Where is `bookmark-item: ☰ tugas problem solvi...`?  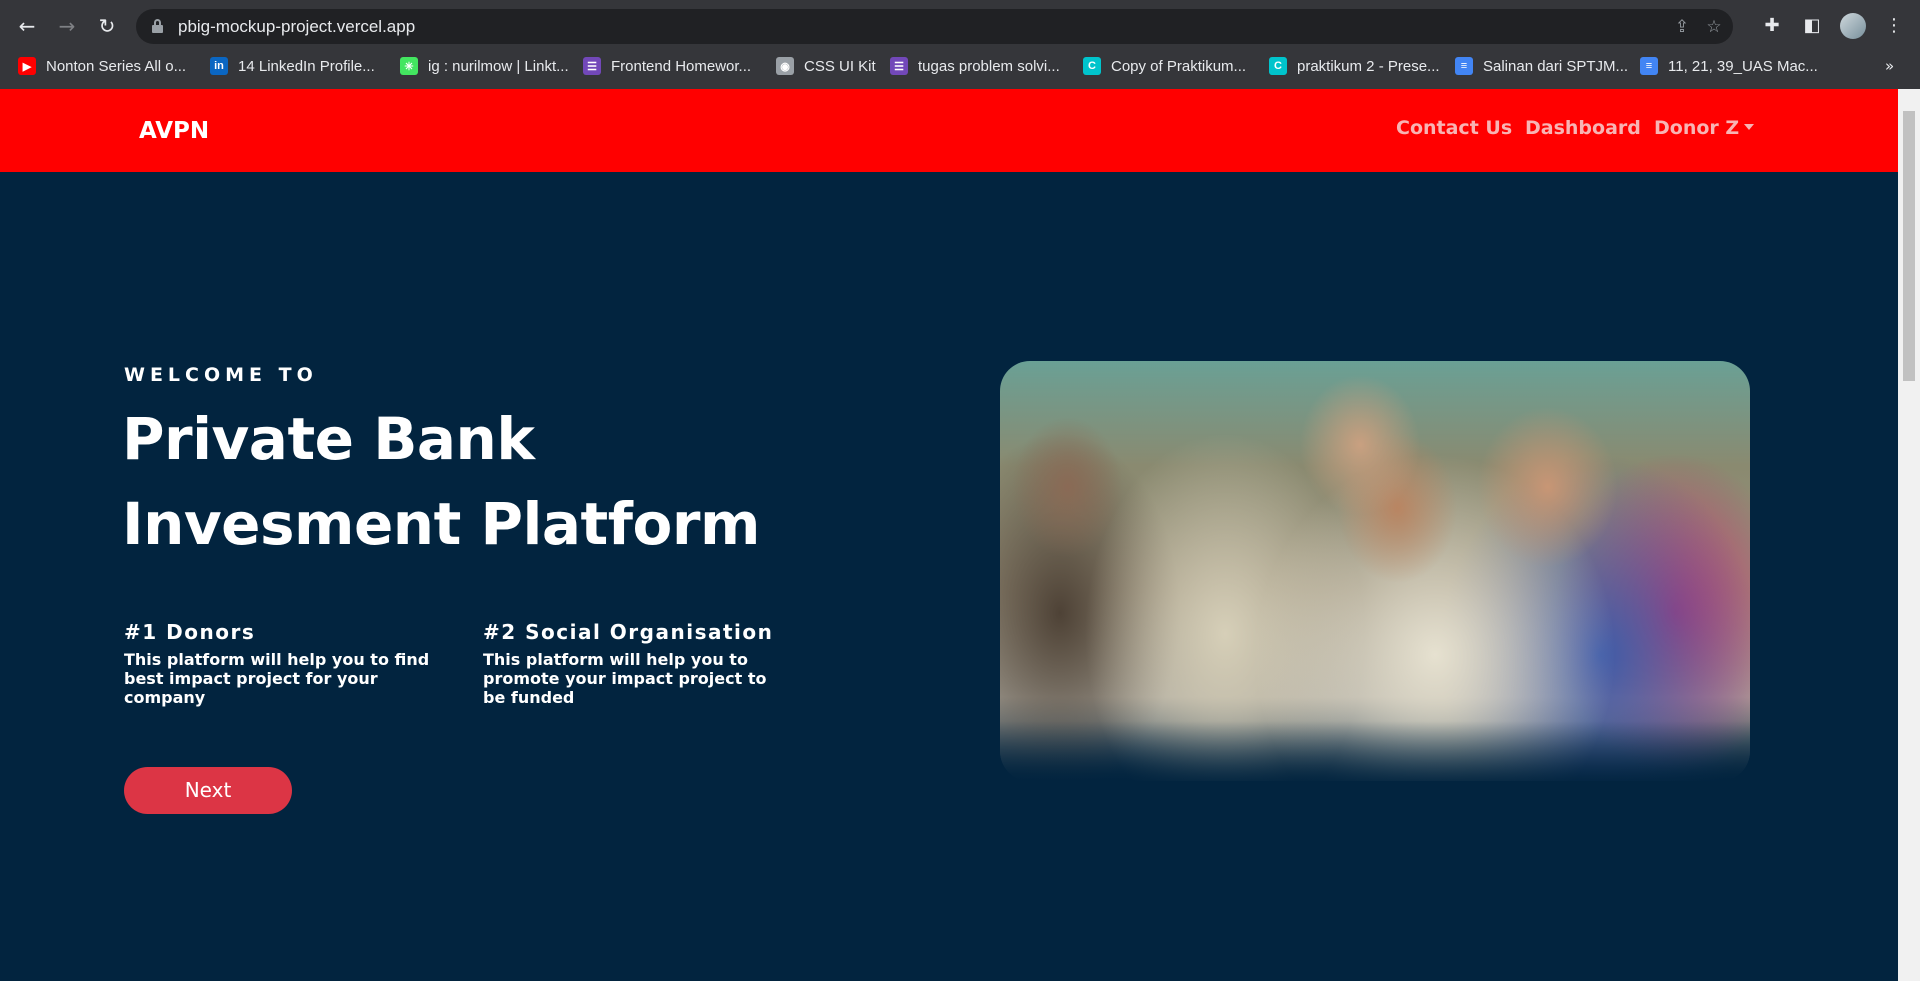
bookmark-item: ☰ tugas problem solvi... is located at coordinates (975, 66).